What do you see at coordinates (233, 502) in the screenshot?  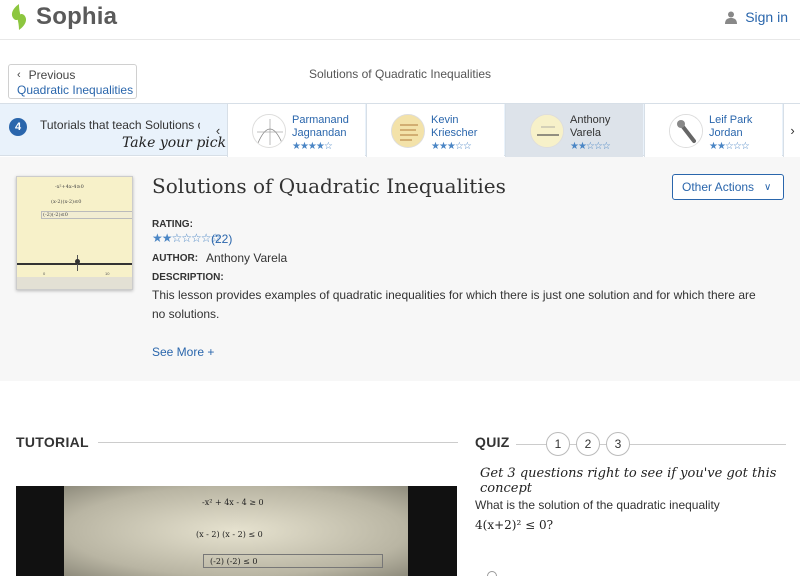 I see `video-line-1: -x² + 4x - 4 ≥ 0` at bounding box center [233, 502].